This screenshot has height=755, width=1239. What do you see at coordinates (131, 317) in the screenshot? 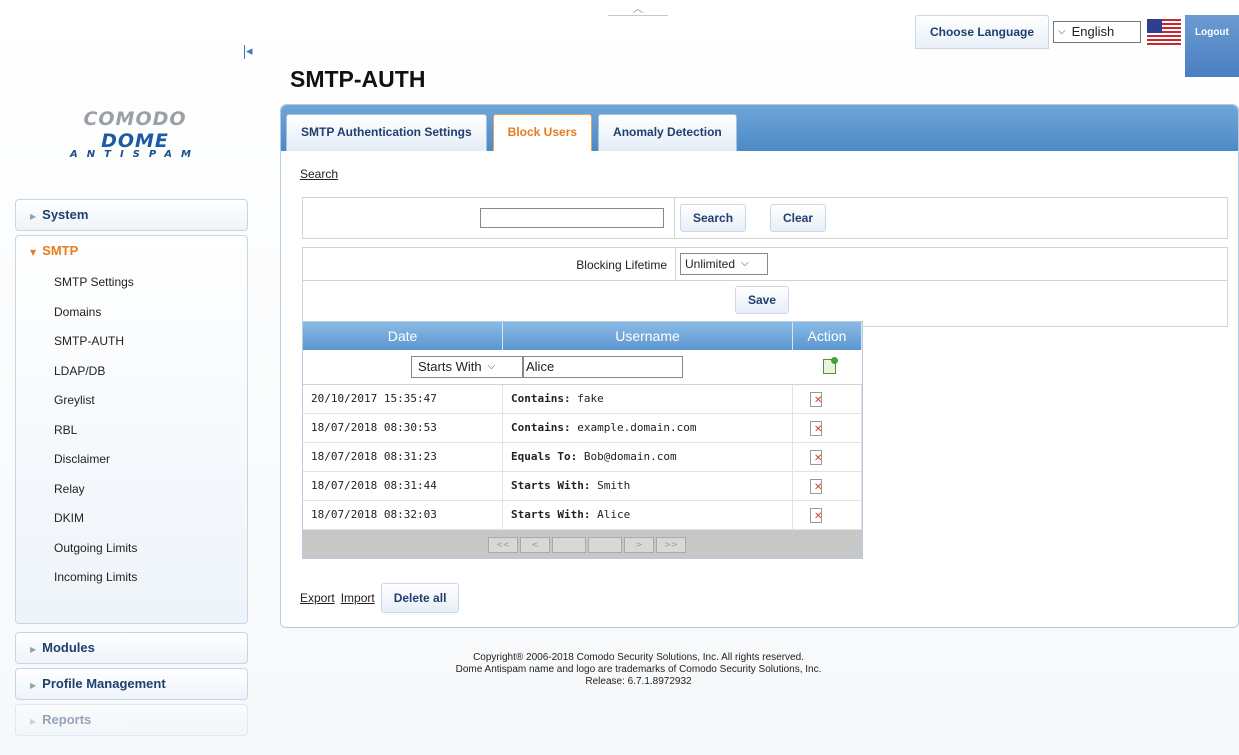
I see `sidebar-item-domains: Domains` at bounding box center [131, 317].